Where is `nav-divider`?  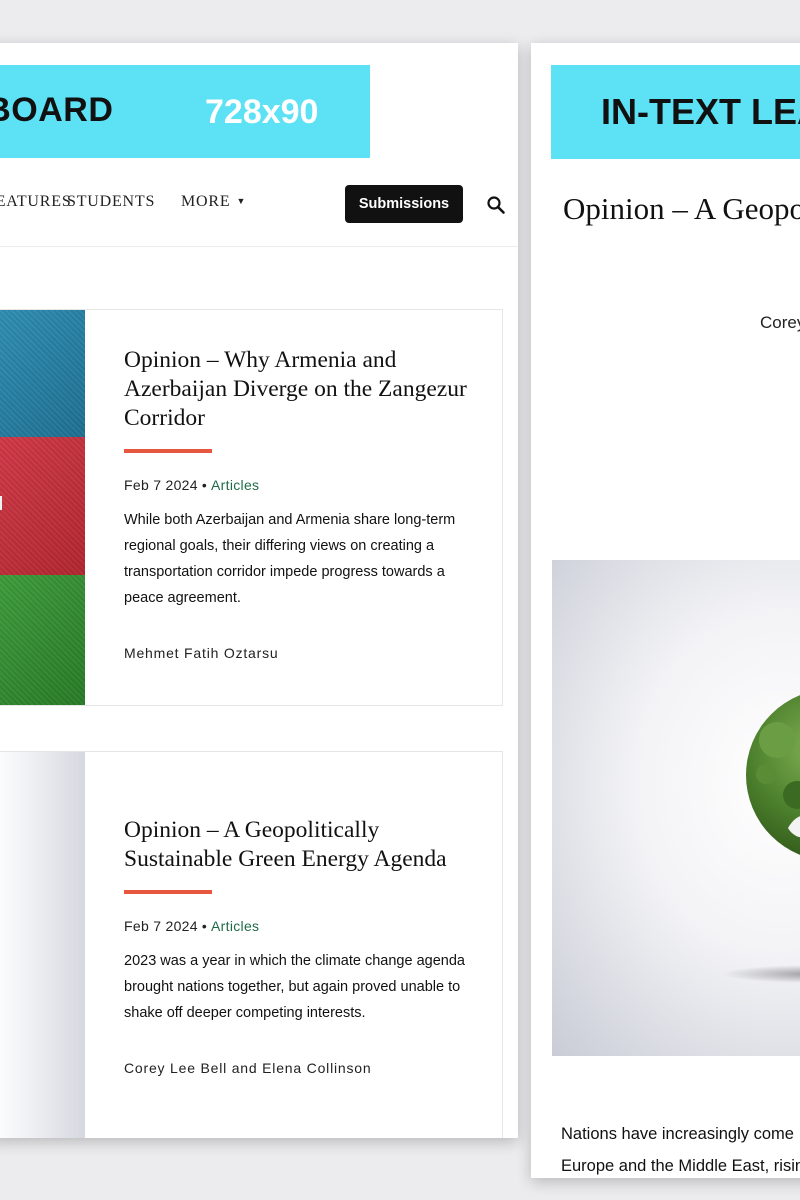
nav-divider is located at coordinates (259, 246).